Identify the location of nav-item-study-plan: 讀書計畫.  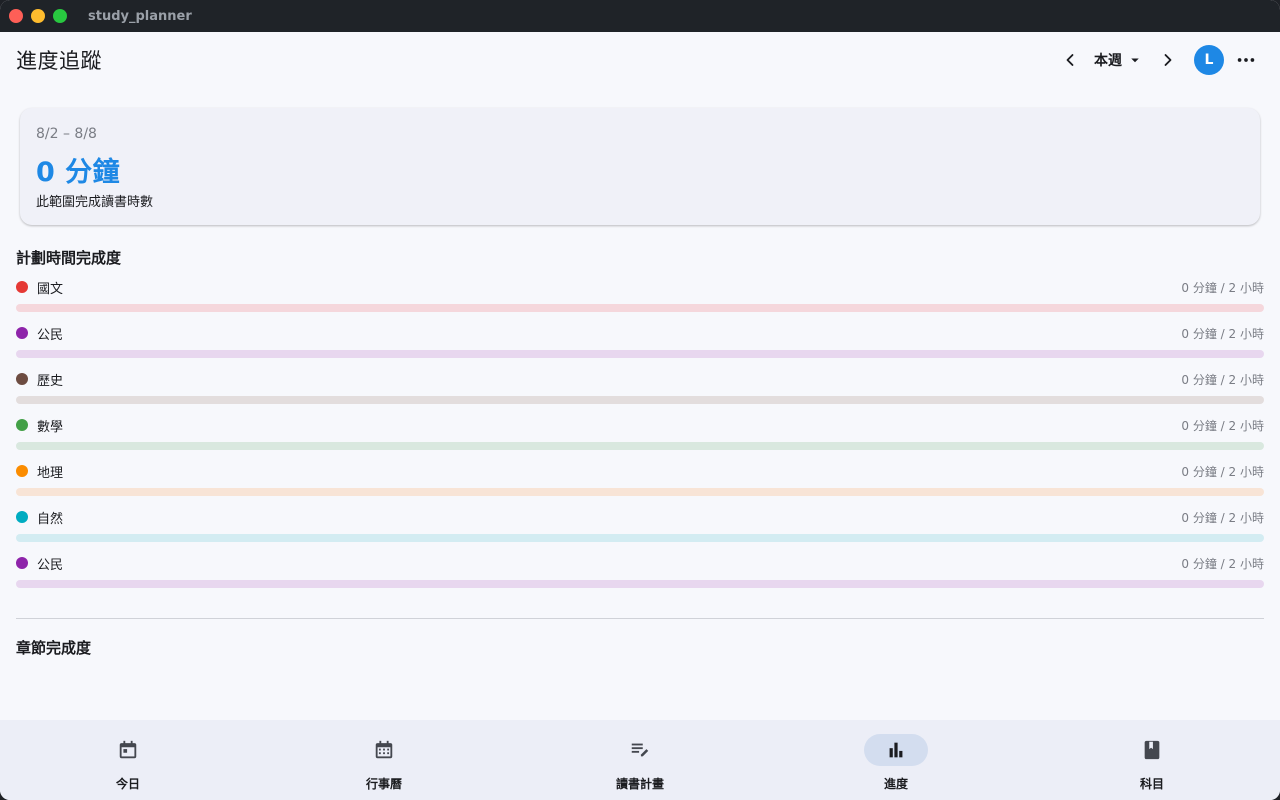
(640, 760).